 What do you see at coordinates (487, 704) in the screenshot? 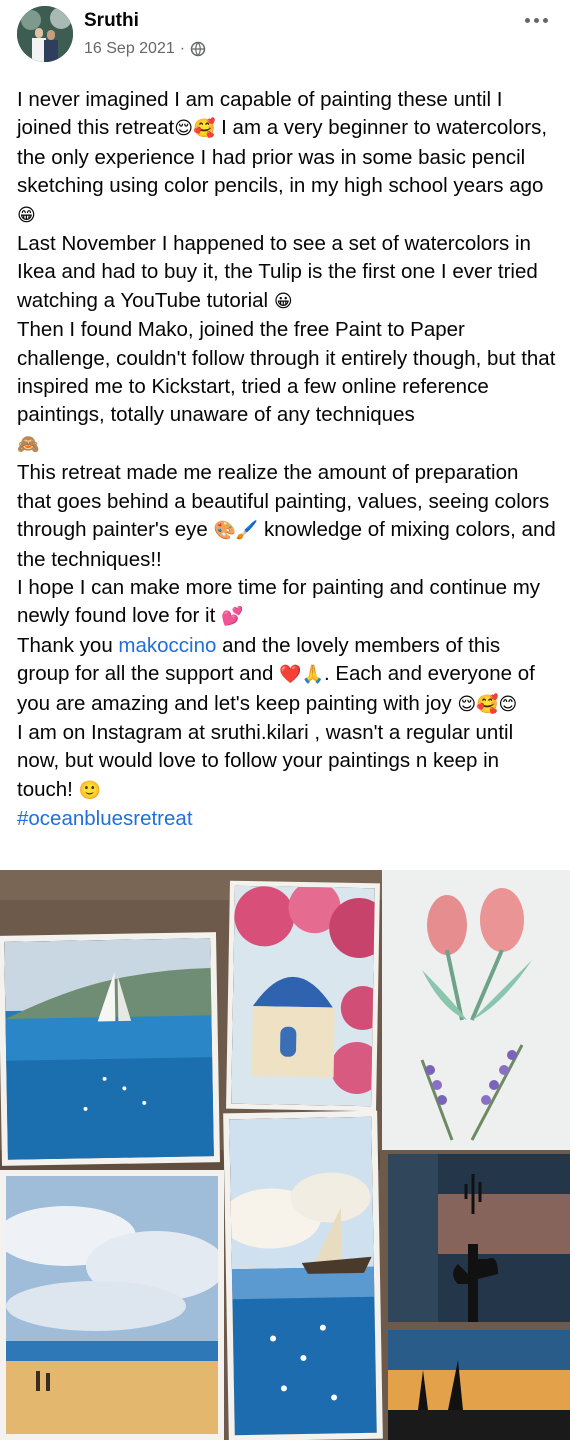
I see `joy-emoji: 😌🥰😊` at bounding box center [487, 704].